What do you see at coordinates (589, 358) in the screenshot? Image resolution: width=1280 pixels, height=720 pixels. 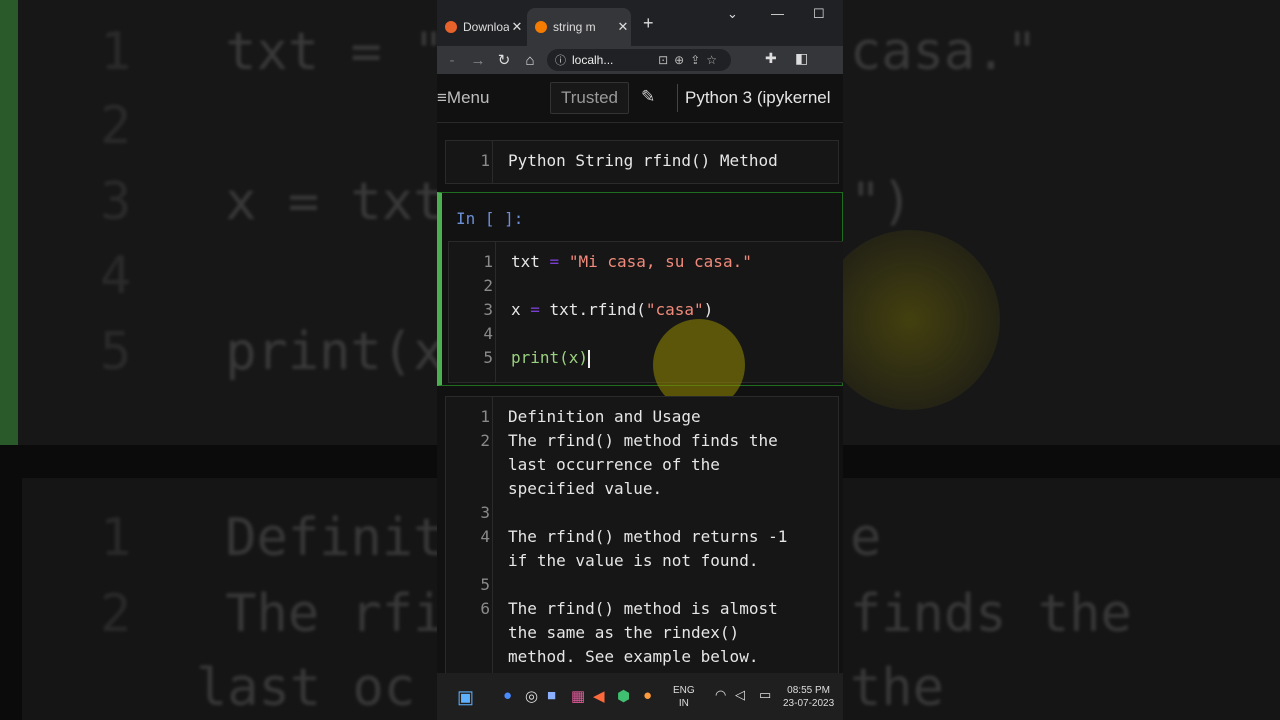 I see `text-cursor` at bounding box center [589, 358].